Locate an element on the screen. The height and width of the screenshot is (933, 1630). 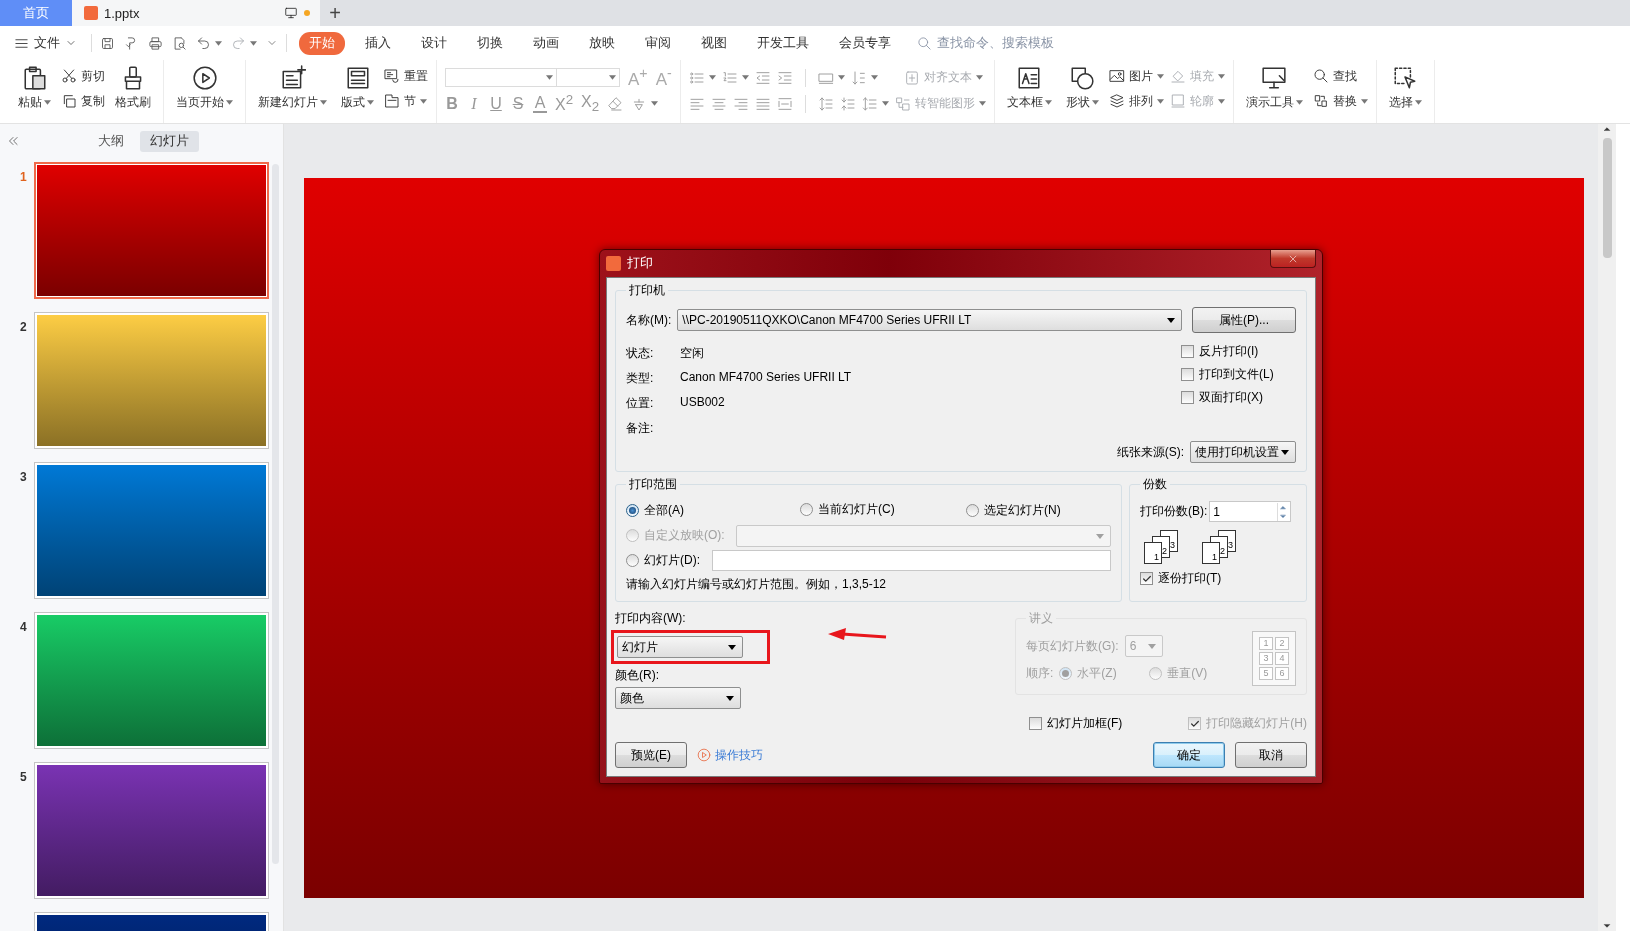
page-stack-drawing: 3 2 1 is located at coordinates (1162, 547).